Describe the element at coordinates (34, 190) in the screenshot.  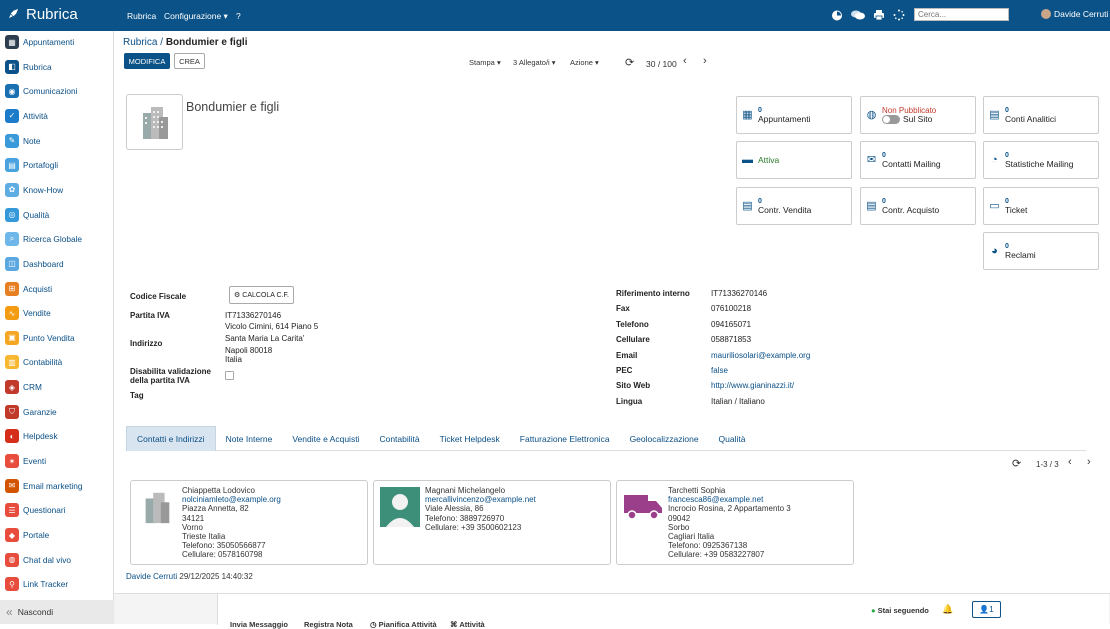
I see `sidebar-item-know-how: ✿ Know-How` at that location.